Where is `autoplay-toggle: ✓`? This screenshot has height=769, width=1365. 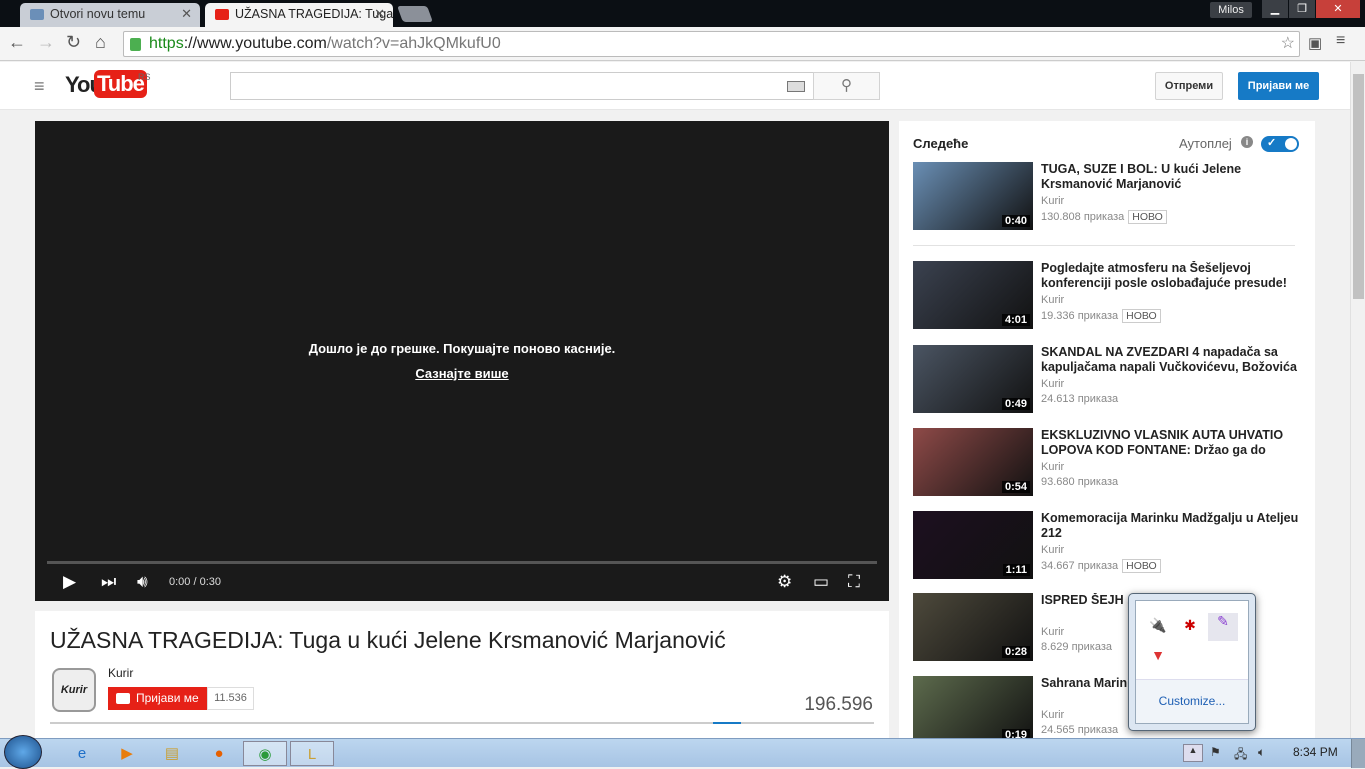 autoplay-toggle: ✓ is located at coordinates (1280, 144).